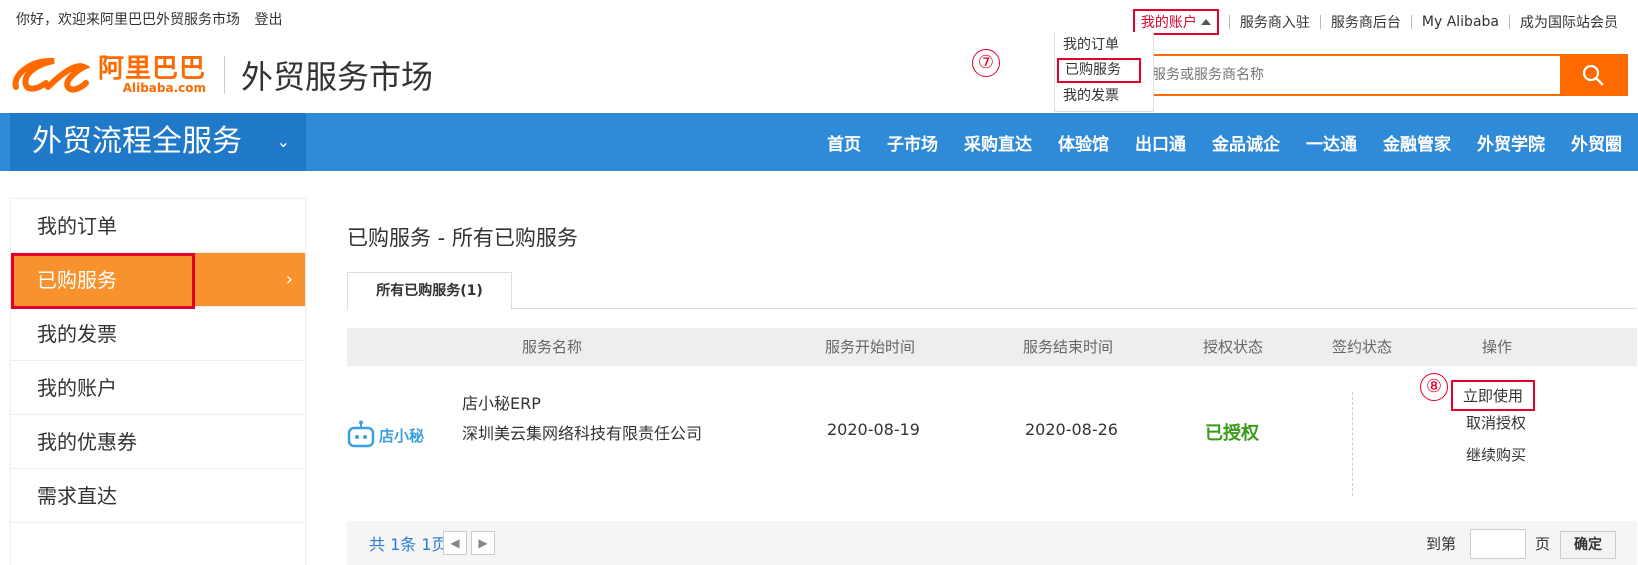 The width and height of the screenshot is (1638, 565). I want to click on step-marker-7: ⑦, so click(986, 63).